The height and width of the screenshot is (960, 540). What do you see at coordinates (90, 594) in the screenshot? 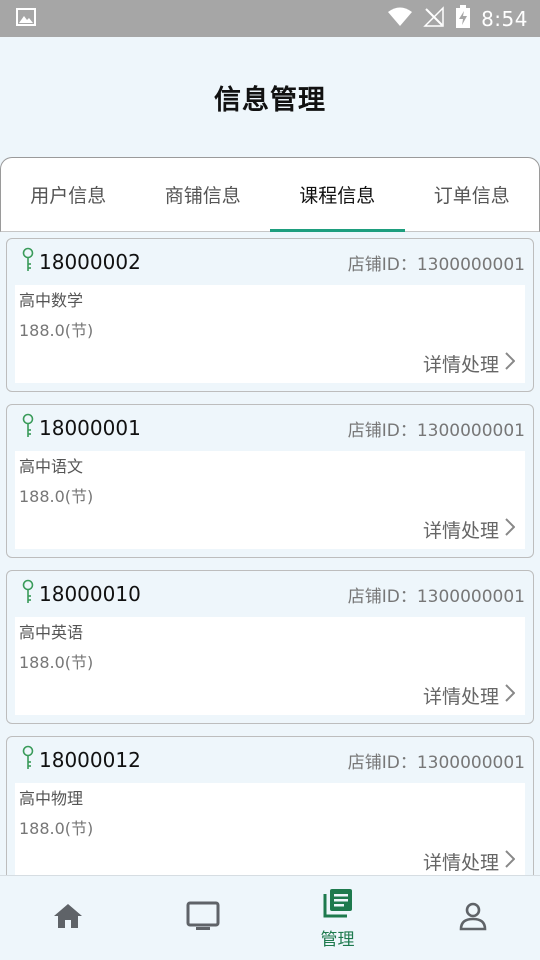
I see `course-id: 18000010` at bounding box center [90, 594].